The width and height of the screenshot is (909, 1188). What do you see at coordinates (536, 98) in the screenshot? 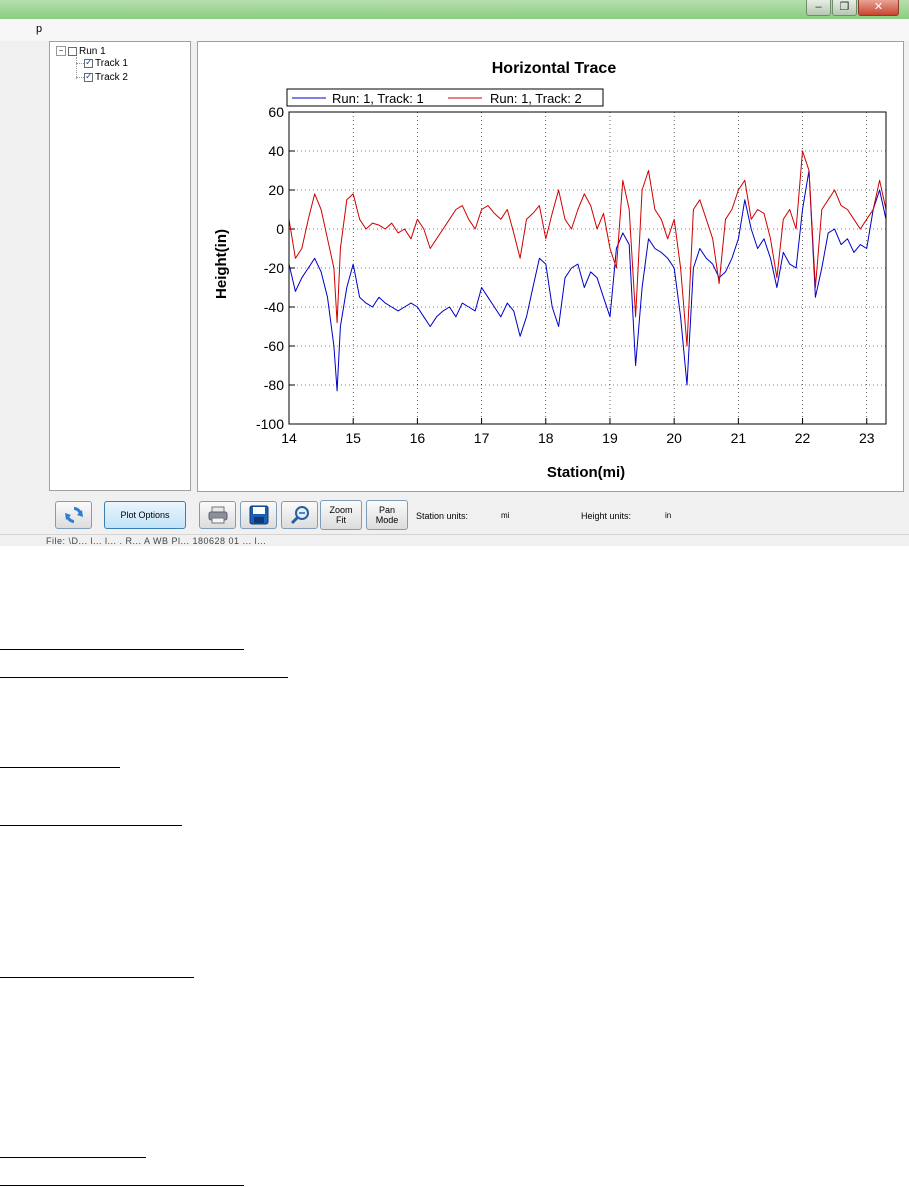
I see `legend-label-track2: Run: 1, Track: 2` at bounding box center [536, 98].